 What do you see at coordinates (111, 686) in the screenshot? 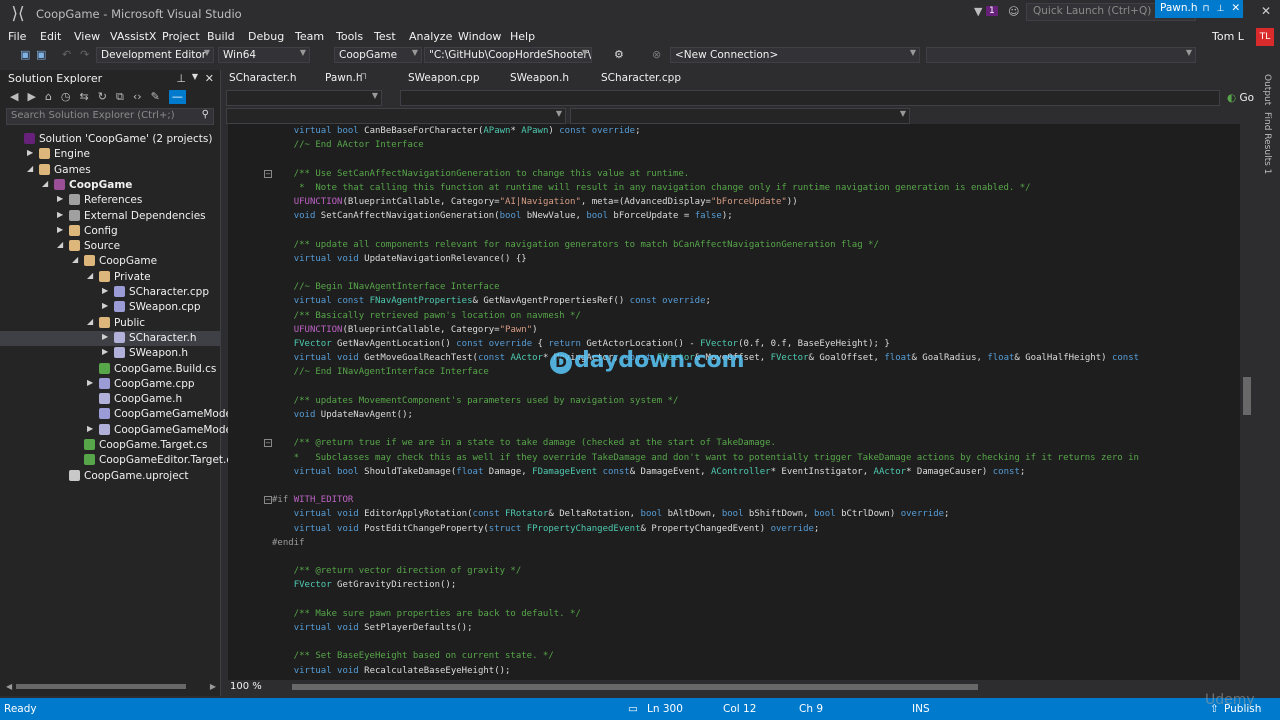
I see `solution-horizontal-scrollbar: ◀ ▶` at bounding box center [111, 686].